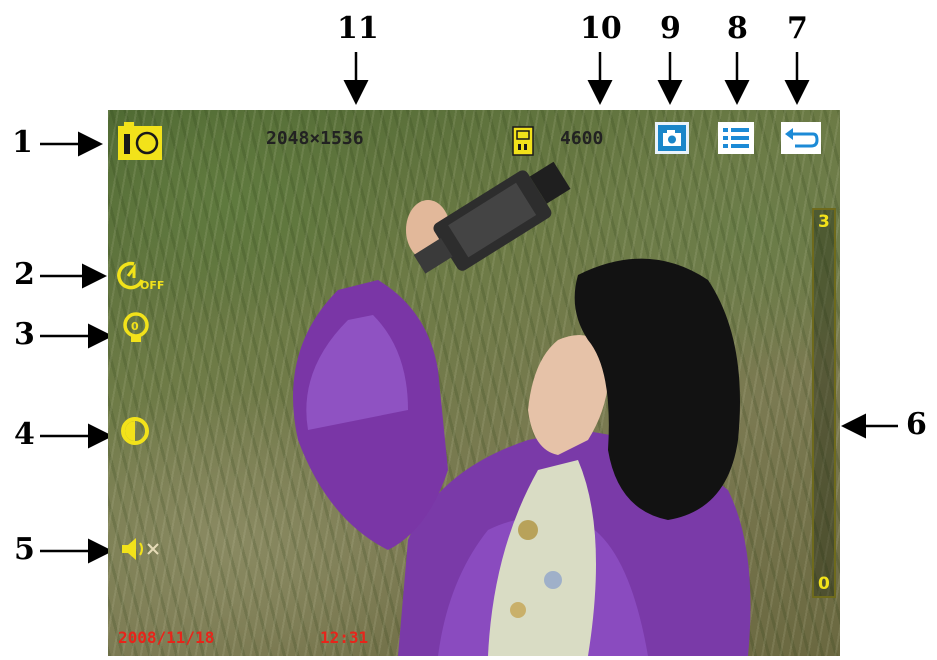 The image size is (937, 660). Describe the element at coordinates (140, 142) in the screenshot. I see `camera-mode-icon` at that location.